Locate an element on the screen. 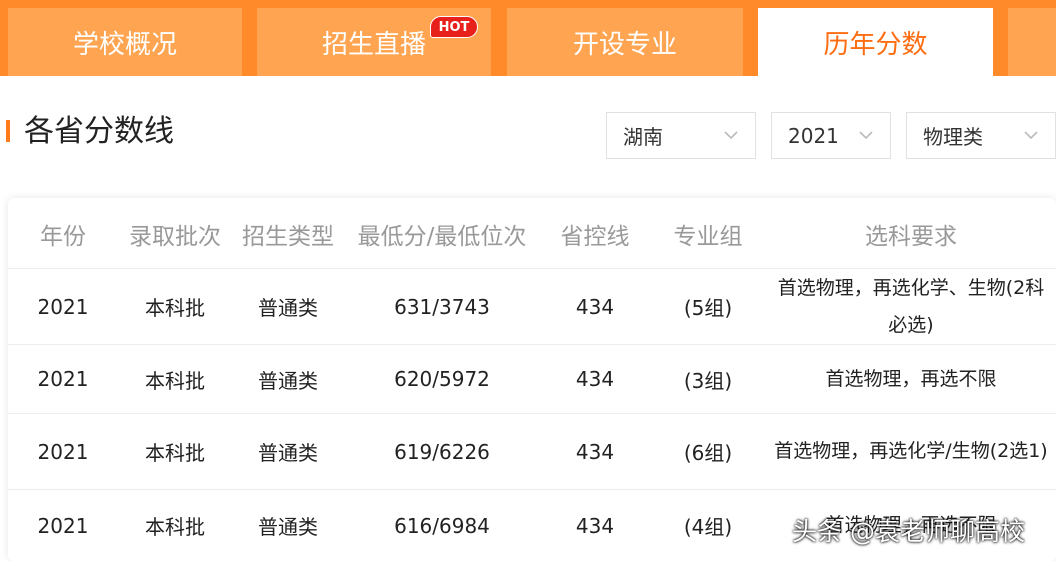 The image size is (1056, 561). header-year: 年份 is located at coordinates (63, 236).